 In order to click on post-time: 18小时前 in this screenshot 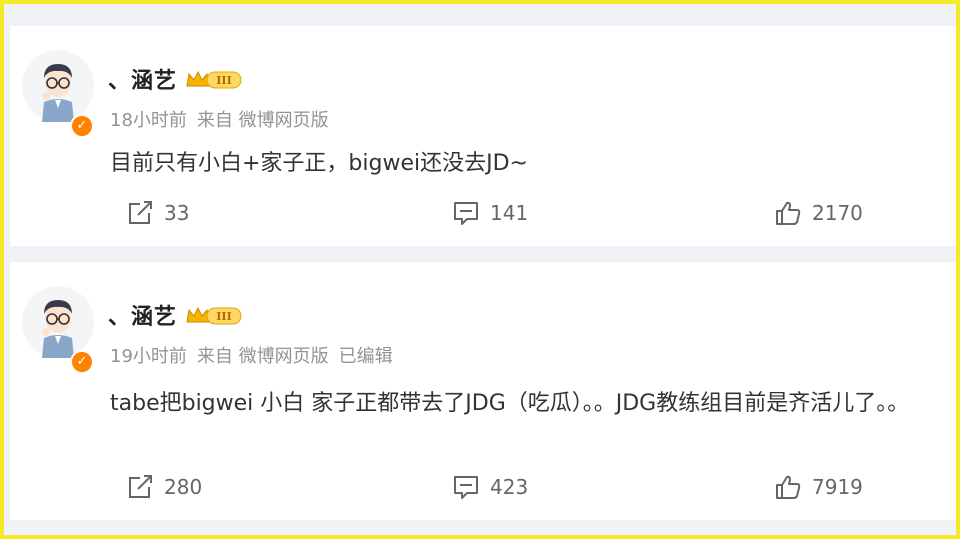, I will do `click(148, 119)`.